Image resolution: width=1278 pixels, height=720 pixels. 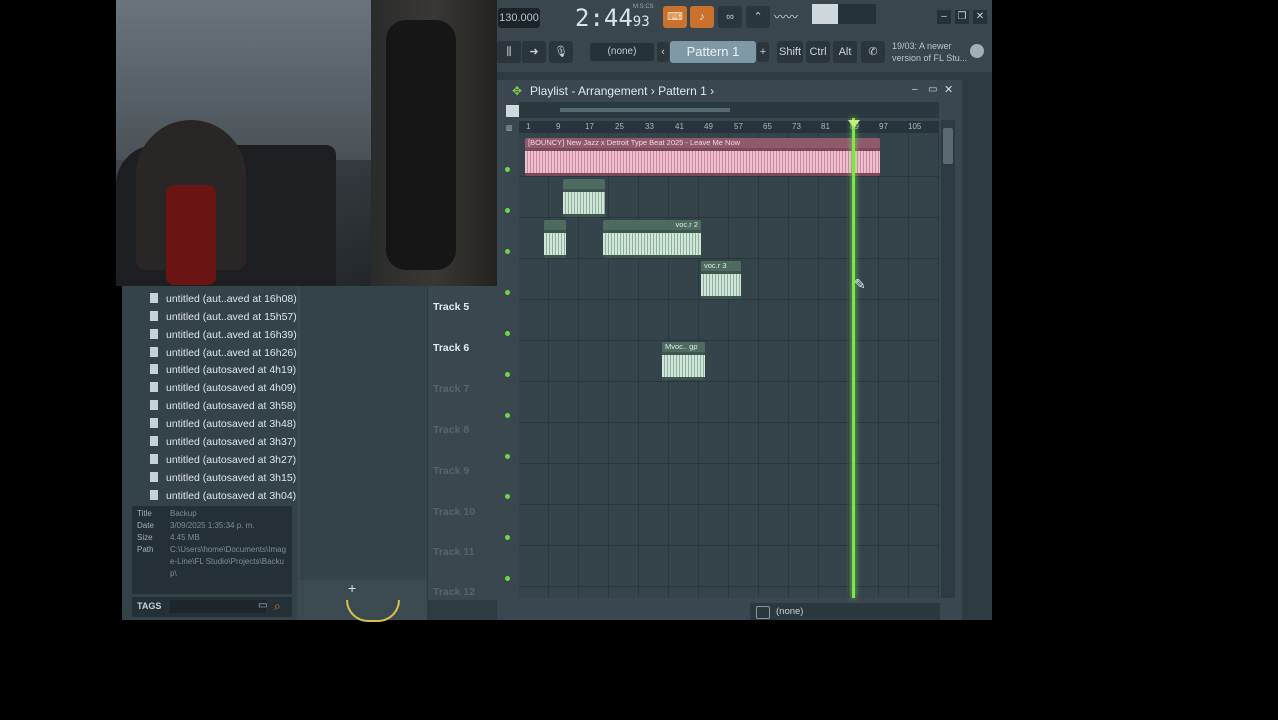 I want to click on track-label-6: Track 6, so click(x=451, y=348).